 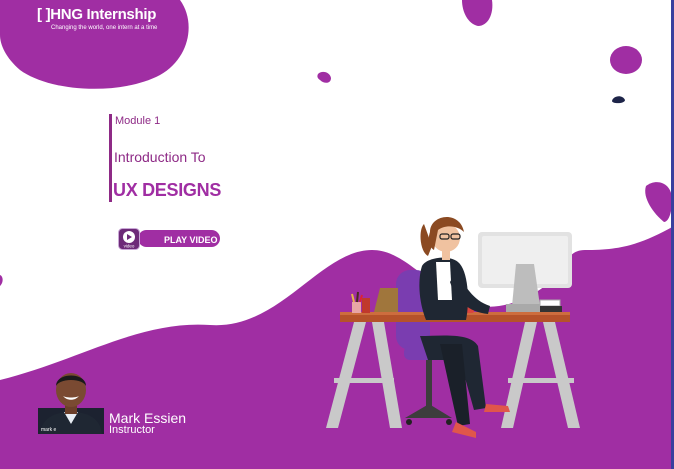 What do you see at coordinates (129, 239) in the screenshot?
I see `play-icon: video` at bounding box center [129, 239].